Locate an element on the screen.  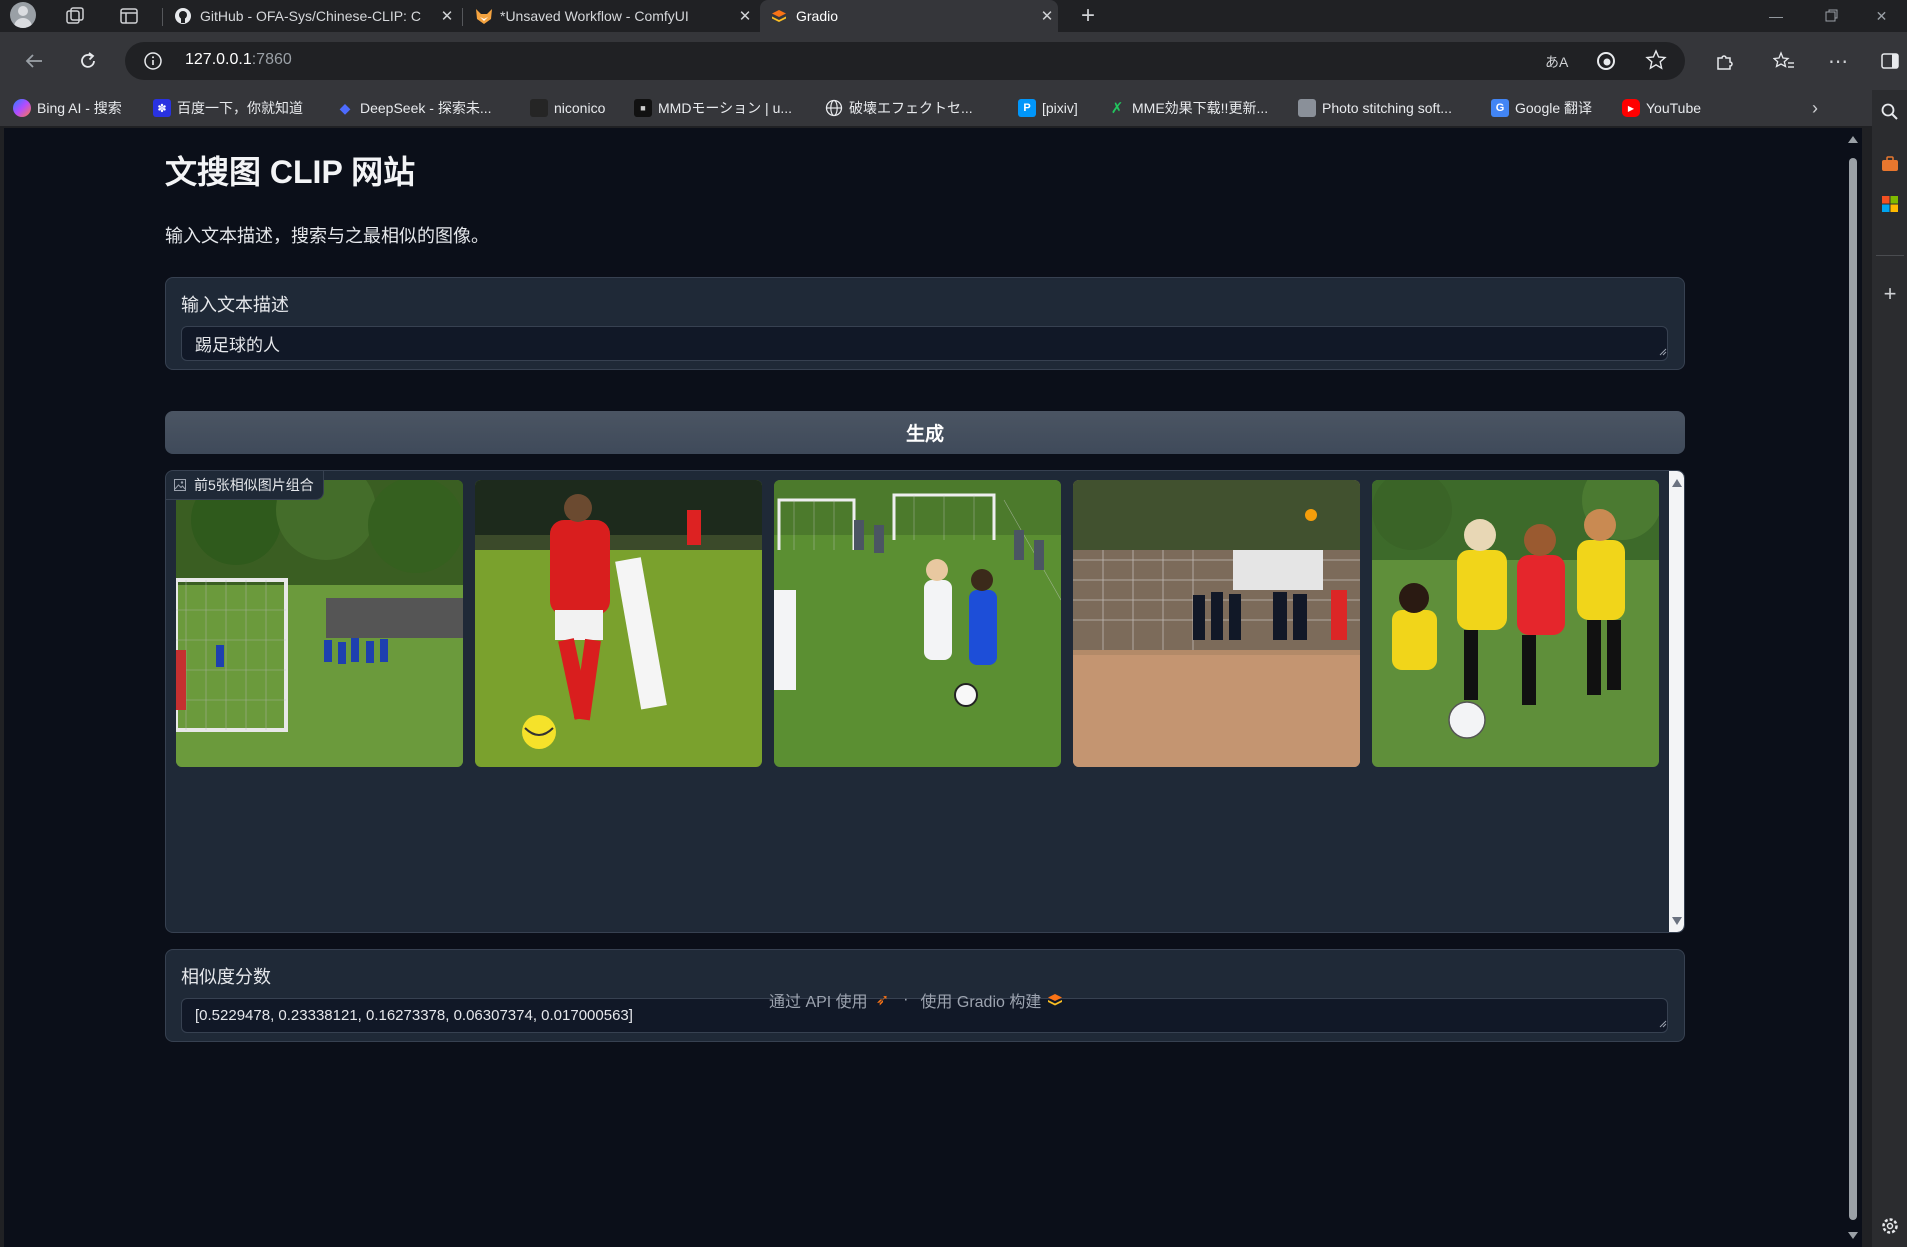
translate-icon: あA is located at coordinates (1556, 62).